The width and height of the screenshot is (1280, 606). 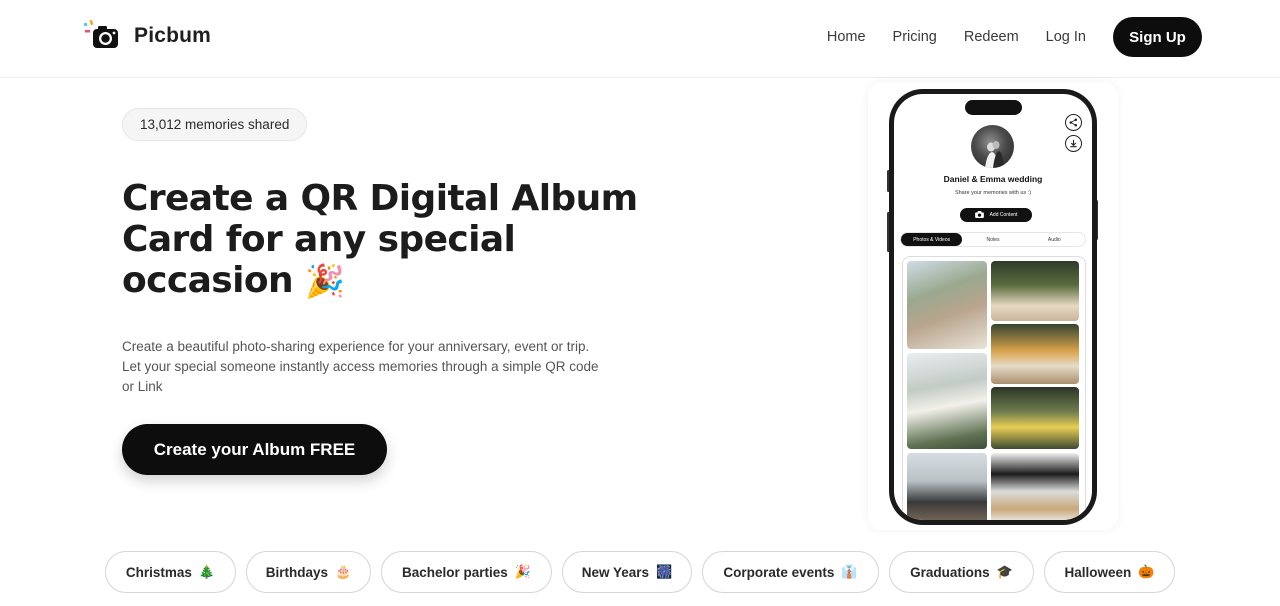 What do you see at coordinates (993, 179) in the screenshot?
I see `album-title: Daniel & Emma wedding` at bounding box center [993, 179].